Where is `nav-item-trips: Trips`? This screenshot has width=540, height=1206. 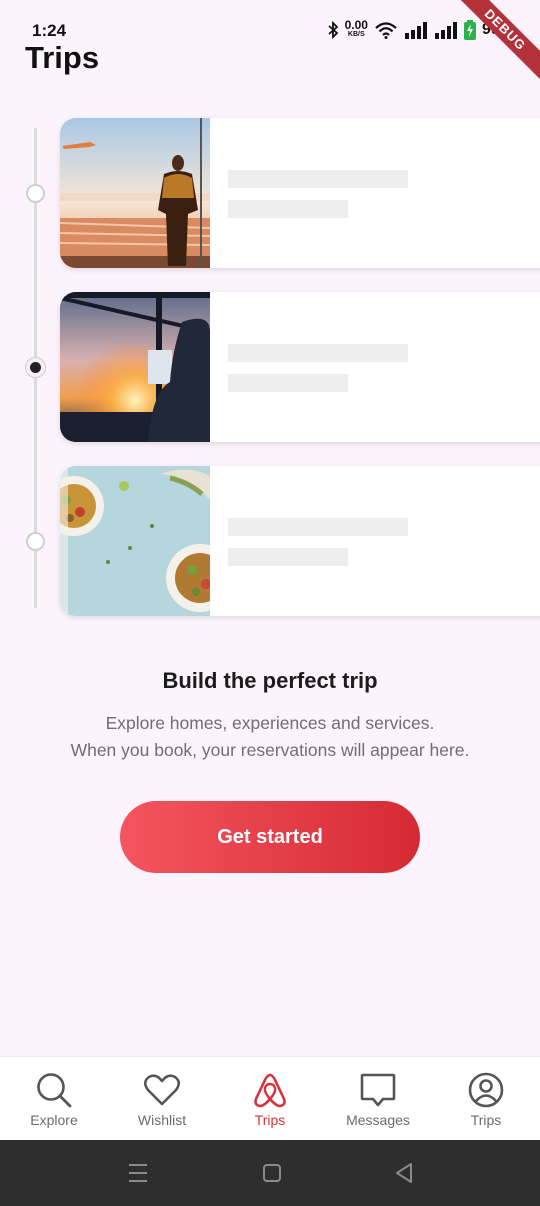 nav-item-trips: Trips is located at coordinates (270, 1098).